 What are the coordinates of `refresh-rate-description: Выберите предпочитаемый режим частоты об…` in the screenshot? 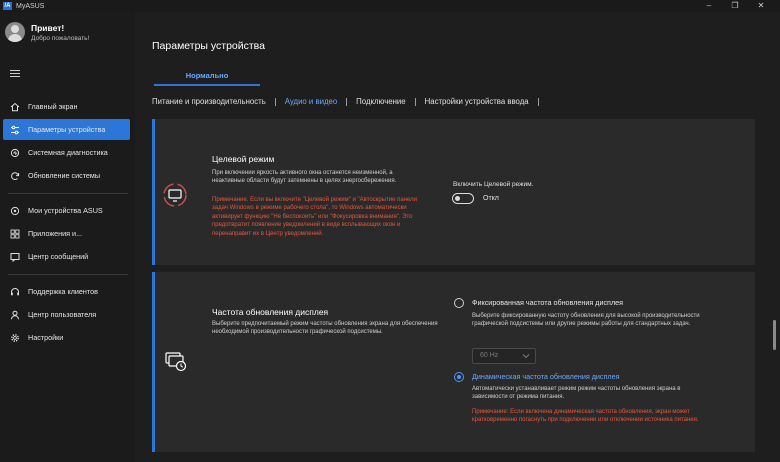 It's located at (325, 328).